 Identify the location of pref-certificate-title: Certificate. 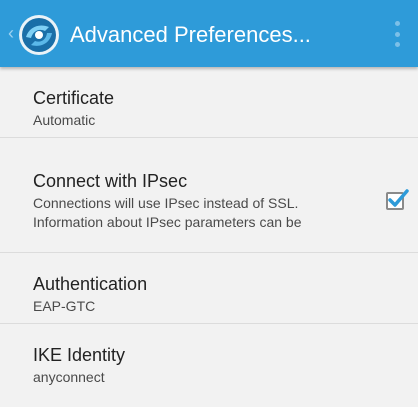
(74, 98).